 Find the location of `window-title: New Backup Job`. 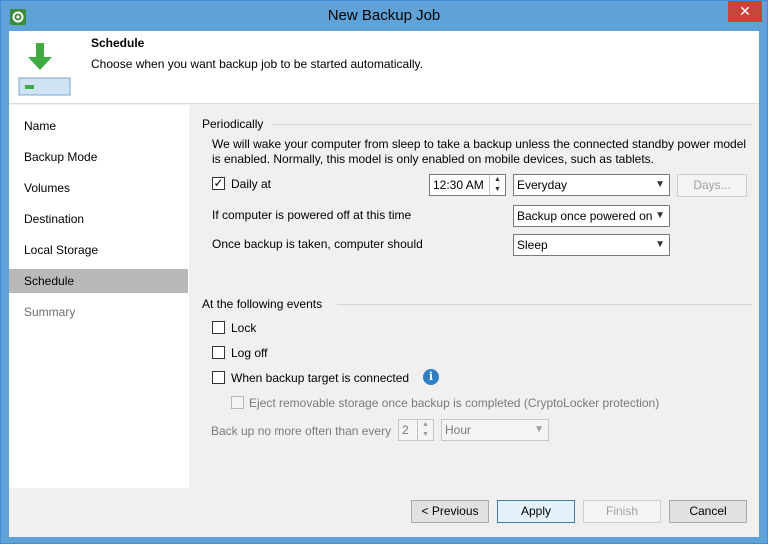

window-title: New Backup Job is located at coordinates (384, 15).